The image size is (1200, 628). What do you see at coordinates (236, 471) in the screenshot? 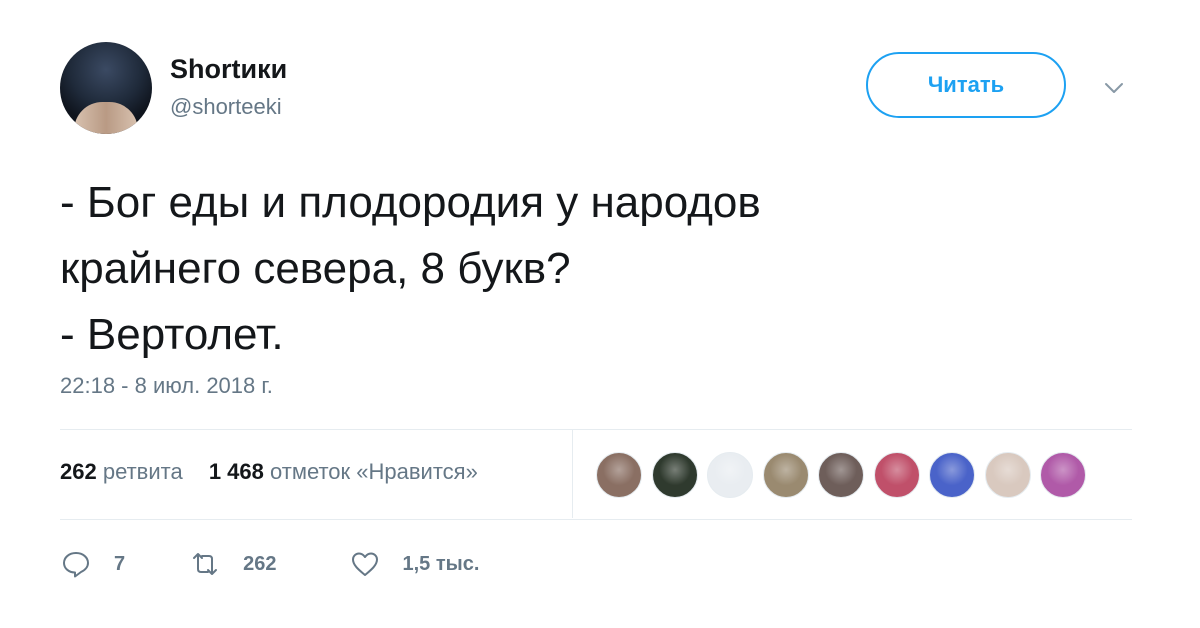
I see `likes-count: 1 468` at bounding box center [236, 471].